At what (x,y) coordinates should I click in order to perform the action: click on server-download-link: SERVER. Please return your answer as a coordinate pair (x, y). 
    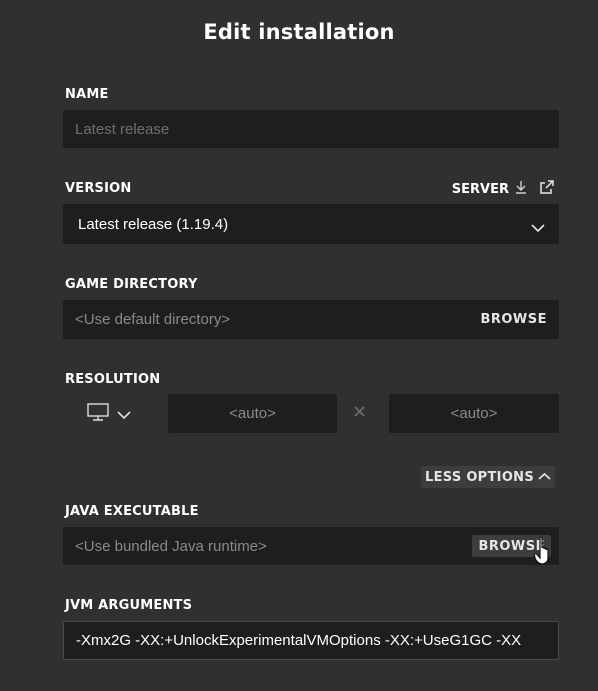
    Looking at the image, I should click on (503, 189).